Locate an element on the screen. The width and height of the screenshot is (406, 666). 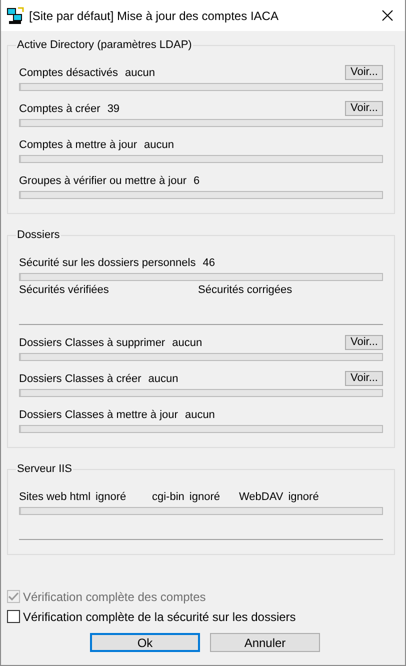
close-icon is located at coordinates (387, 15).